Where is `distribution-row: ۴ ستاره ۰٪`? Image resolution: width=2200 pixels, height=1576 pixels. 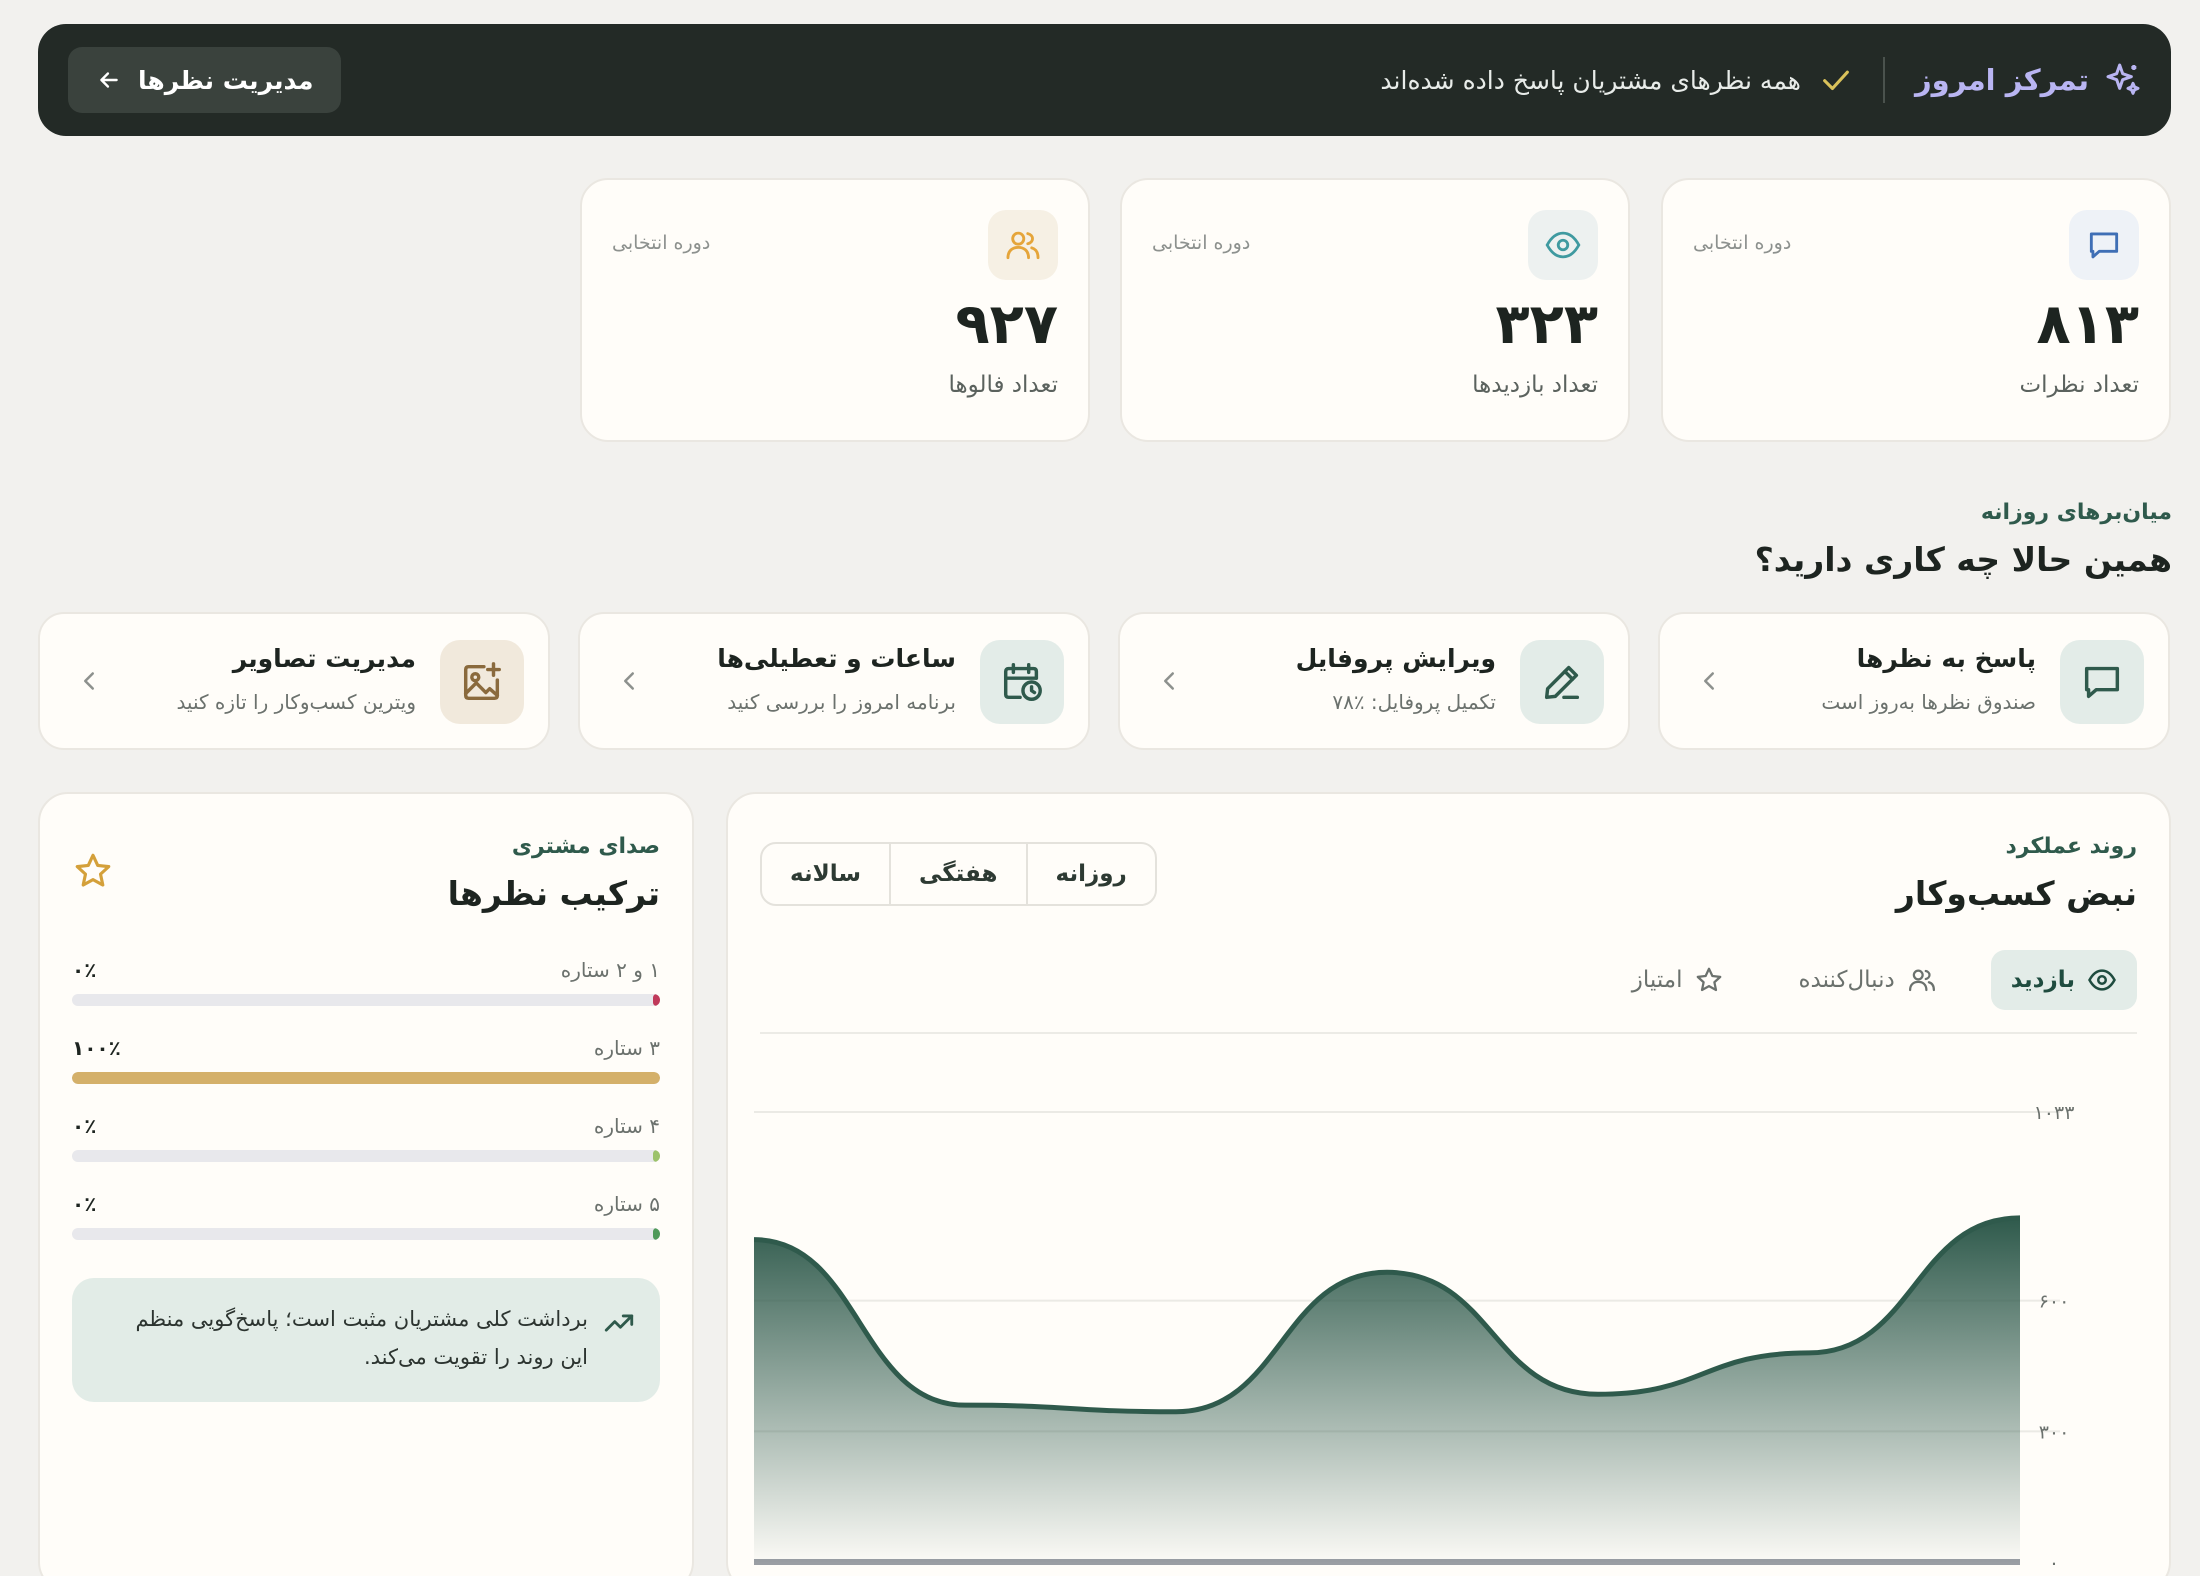
distribution-row: ۴ ستاره ۰٪ is located at coordinates (366, 1144).